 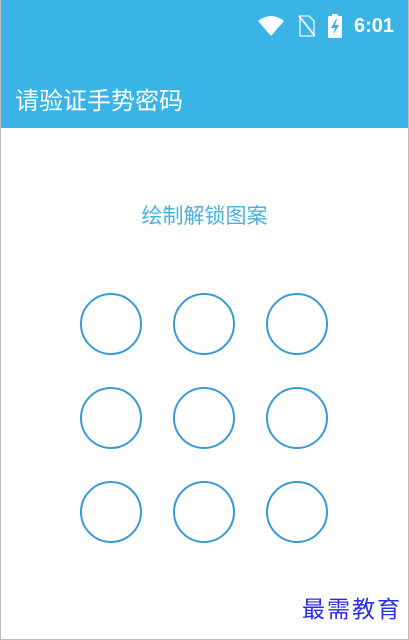 I want to click on page-title: 请验证手势密码, so click(x=99, y=101).